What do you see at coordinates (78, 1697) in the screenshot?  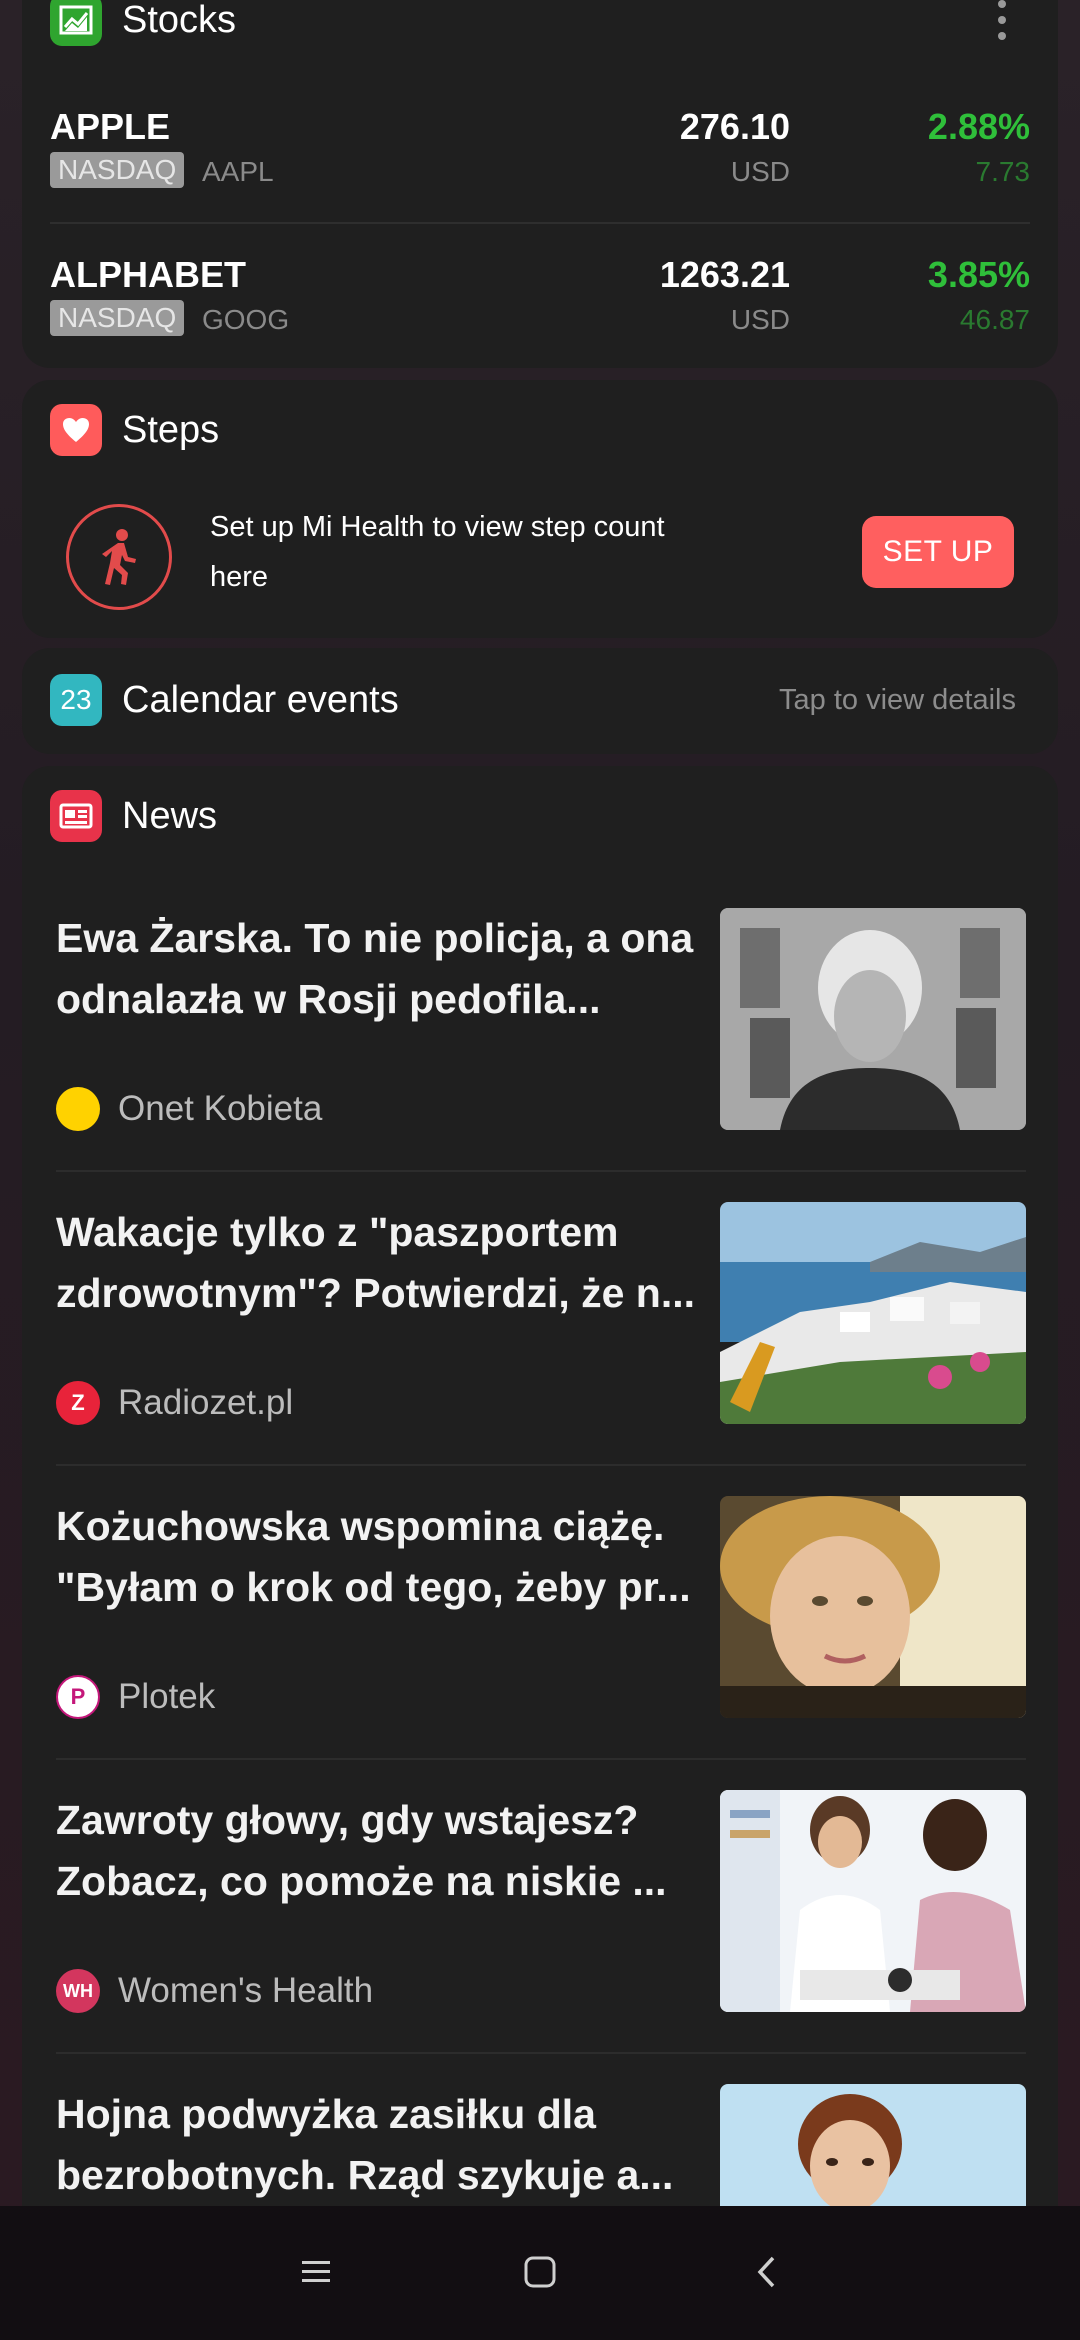 I see `plotek-logo-icon: P` at bounding box center [78, 1697].